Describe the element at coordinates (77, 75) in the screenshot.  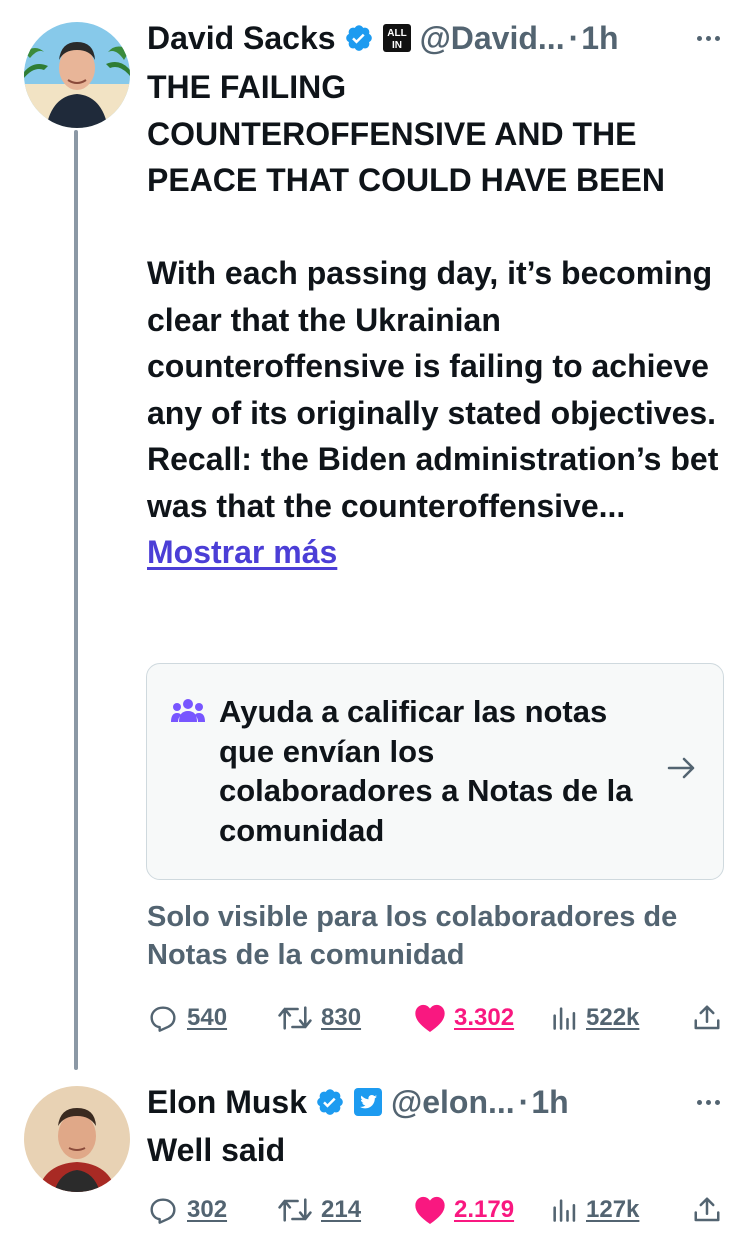
I see `avatar-david-sacks` at that location.